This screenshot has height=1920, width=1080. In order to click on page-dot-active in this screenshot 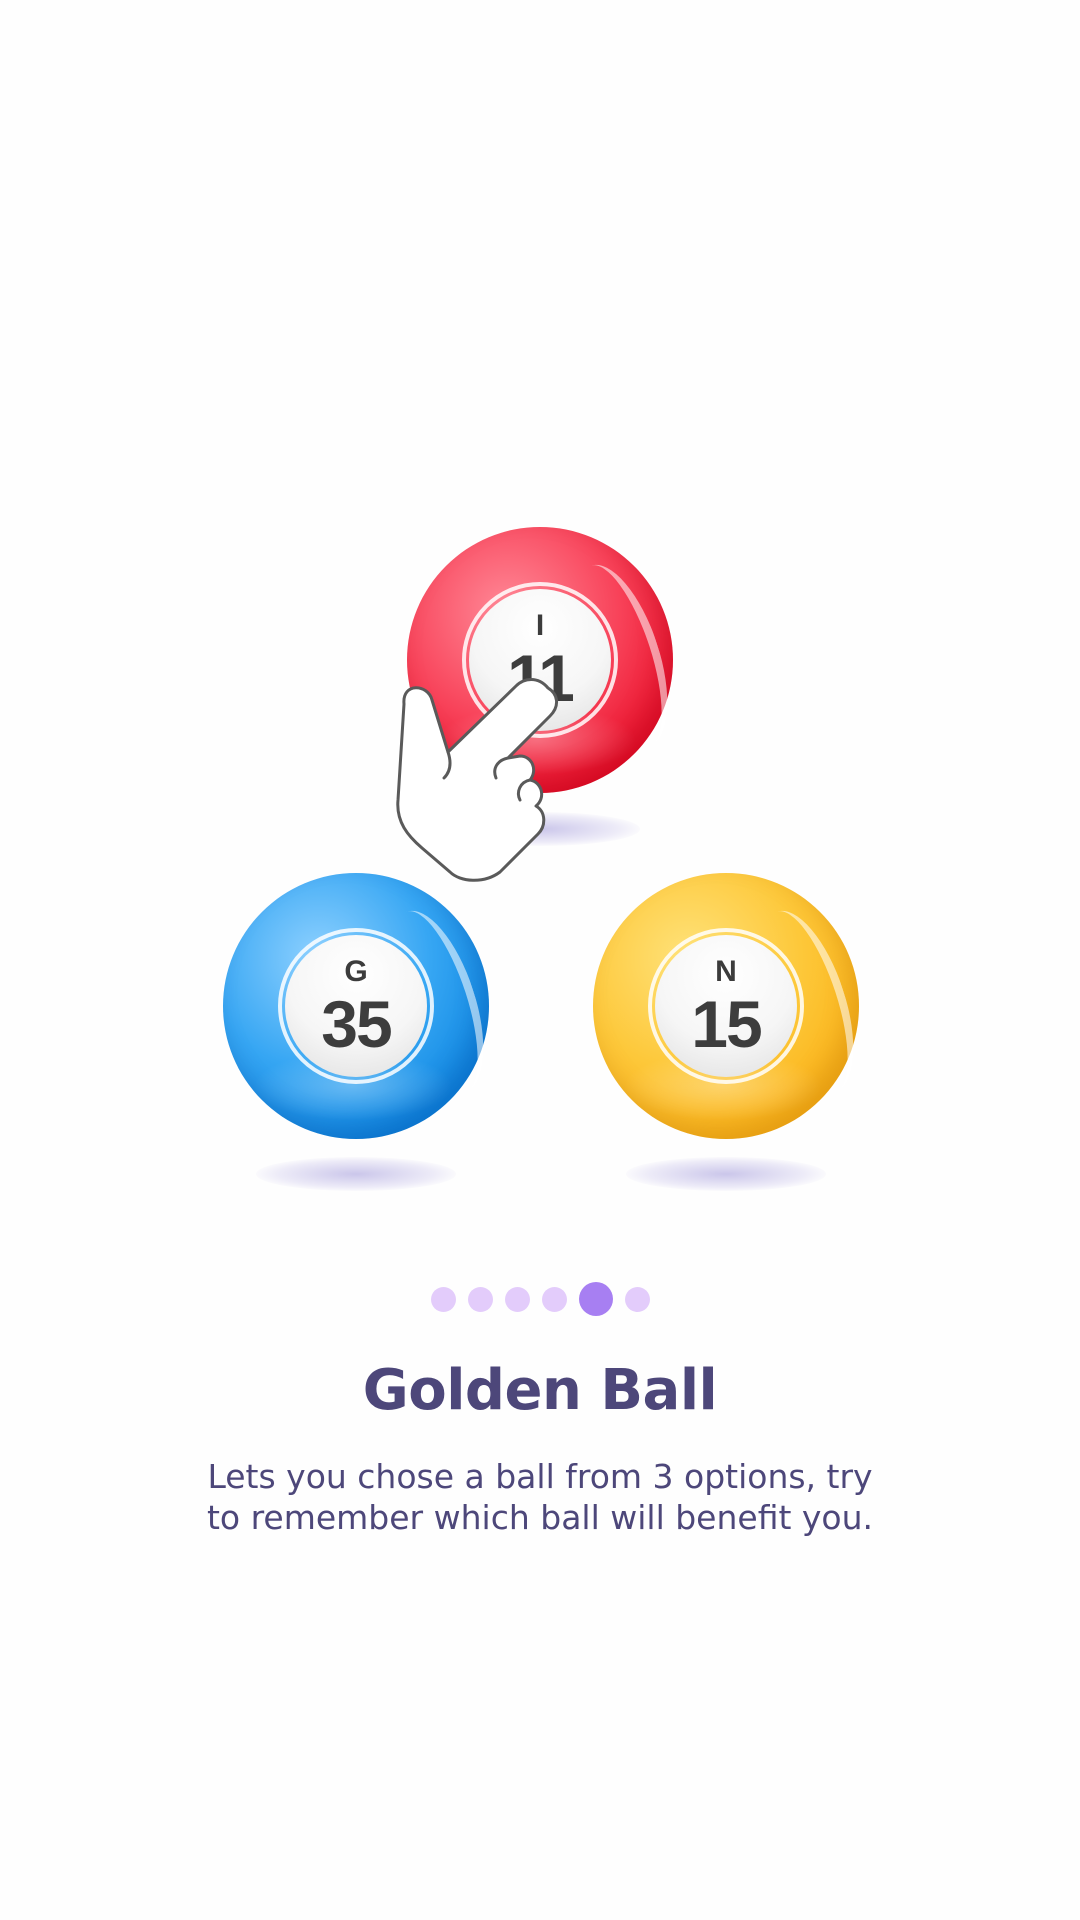, I will do `click(595, 1299)`.